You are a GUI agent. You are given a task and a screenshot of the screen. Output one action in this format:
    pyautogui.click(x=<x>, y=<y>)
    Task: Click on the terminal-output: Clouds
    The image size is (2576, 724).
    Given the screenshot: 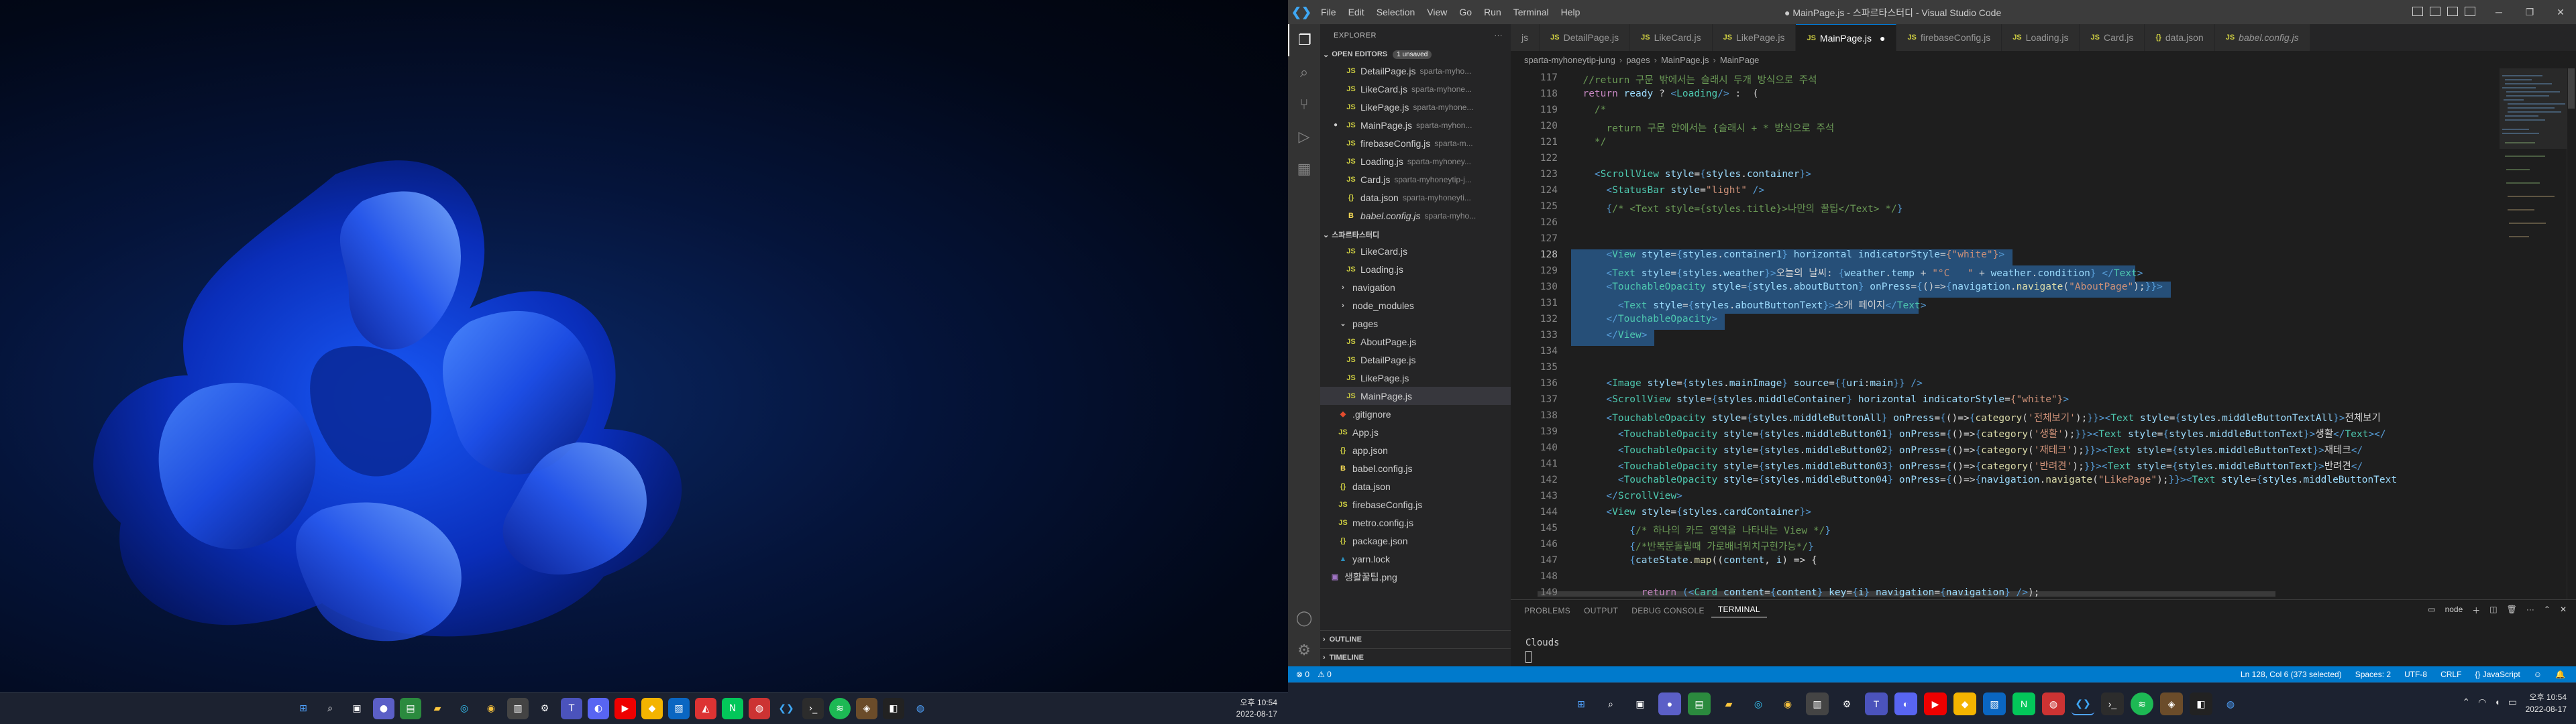 What is the action you would take?
    pyautogui.click(x=1542, y=643)
    